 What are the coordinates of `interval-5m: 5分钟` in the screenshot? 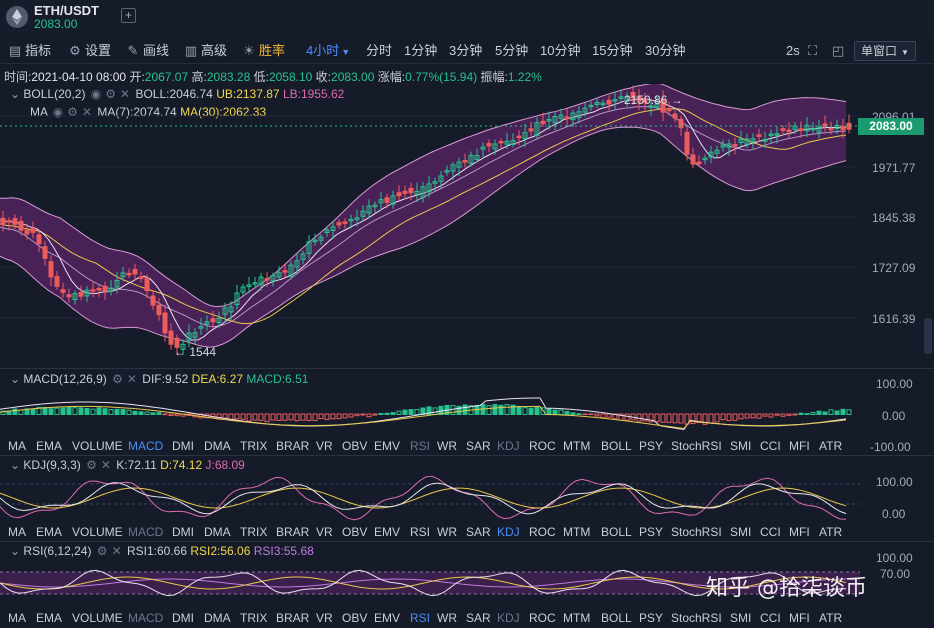 It's located at (511, 51).